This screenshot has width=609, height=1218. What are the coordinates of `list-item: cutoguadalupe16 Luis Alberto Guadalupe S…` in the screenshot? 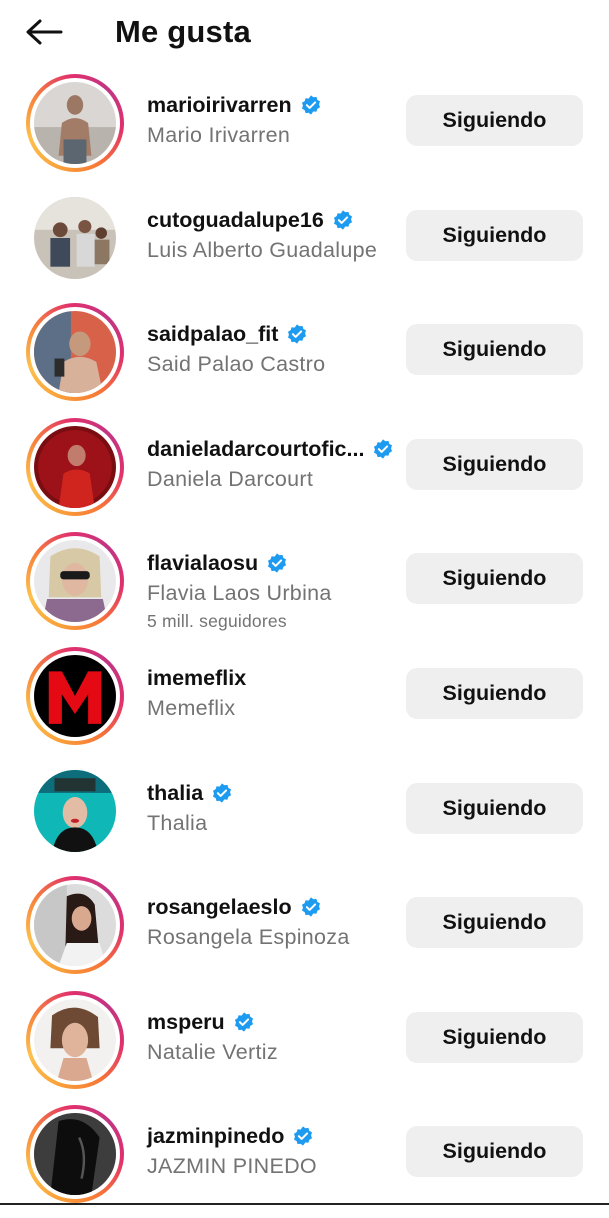 It's located at (304, 244).